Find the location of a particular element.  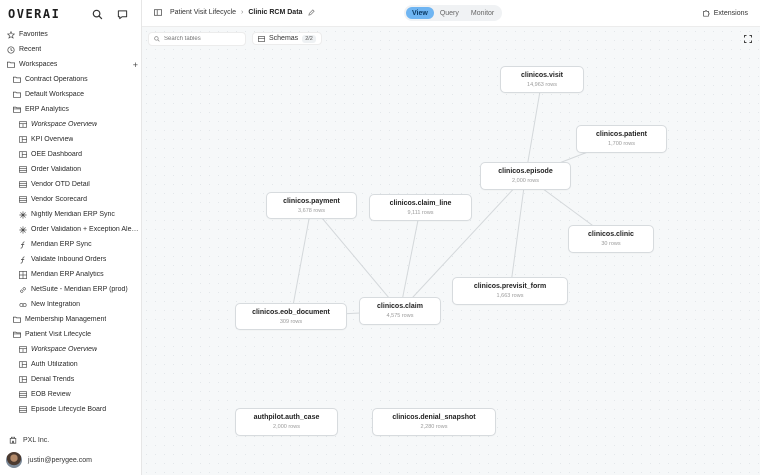

sidebar-item-membership-management: Membership Management is located at coordinates (71, 319).